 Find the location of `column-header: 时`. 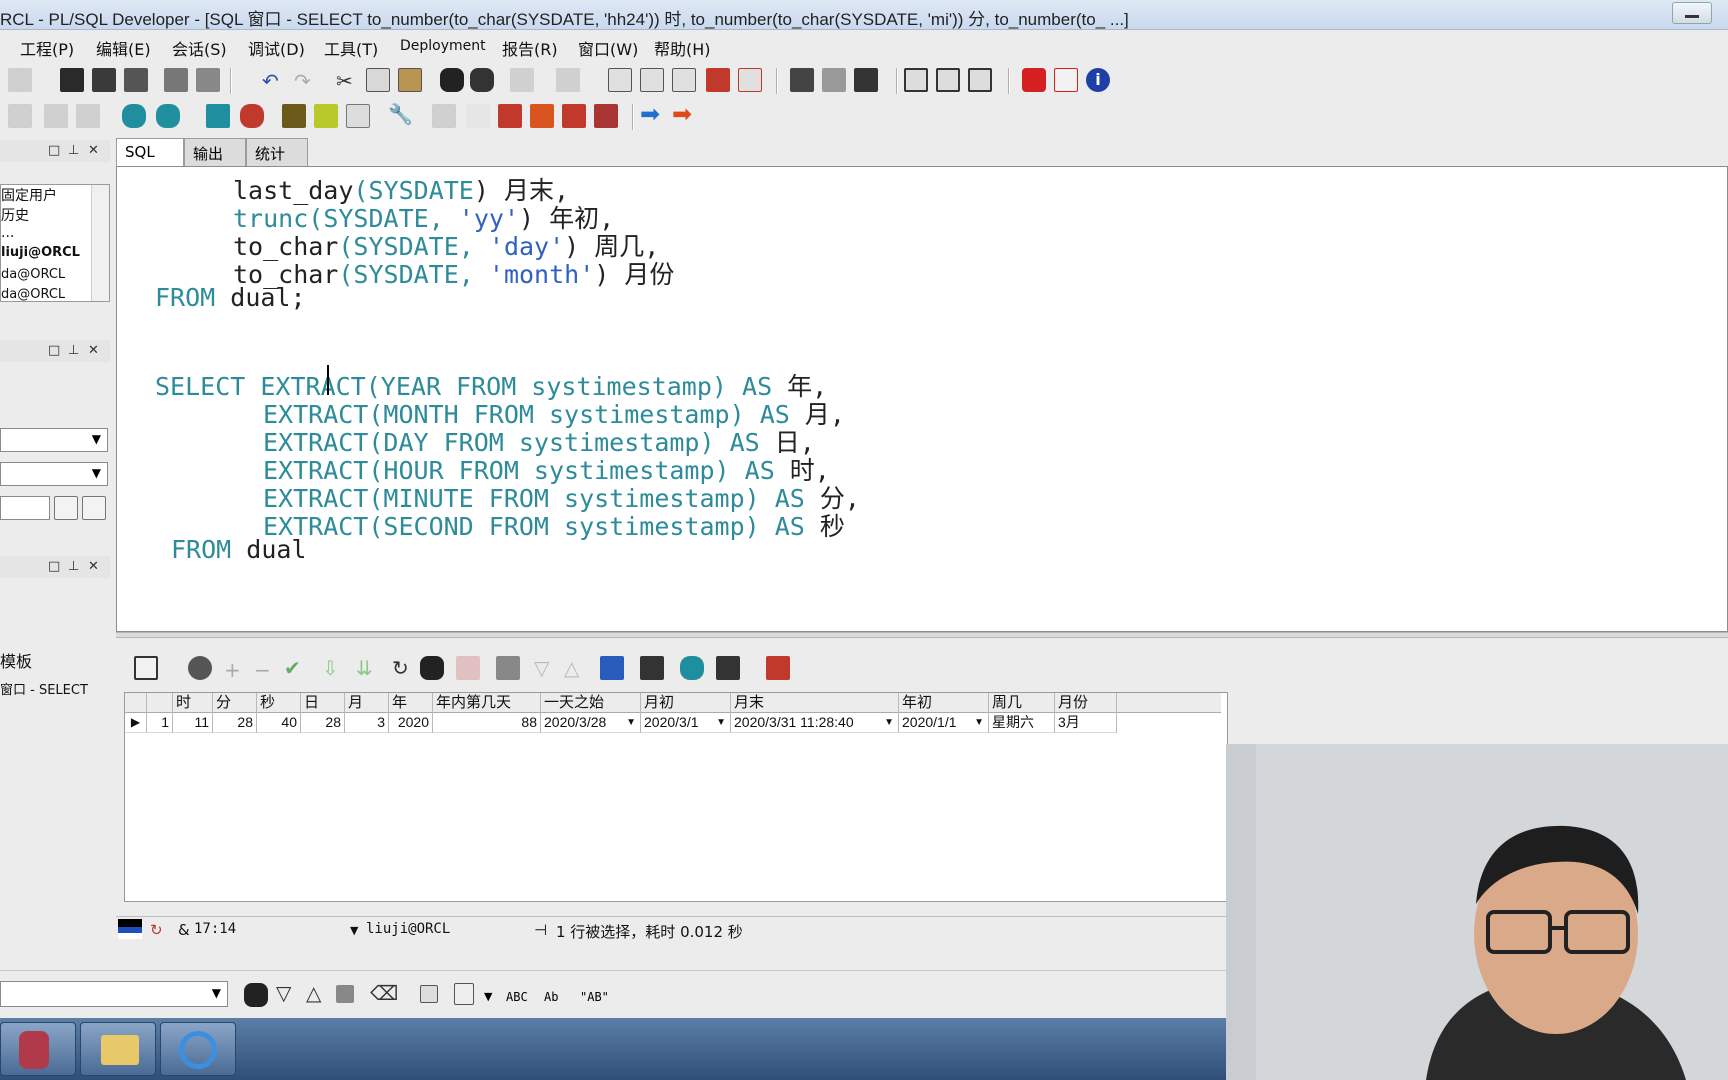

column-header: 时 is located at coordinates (193, 703).